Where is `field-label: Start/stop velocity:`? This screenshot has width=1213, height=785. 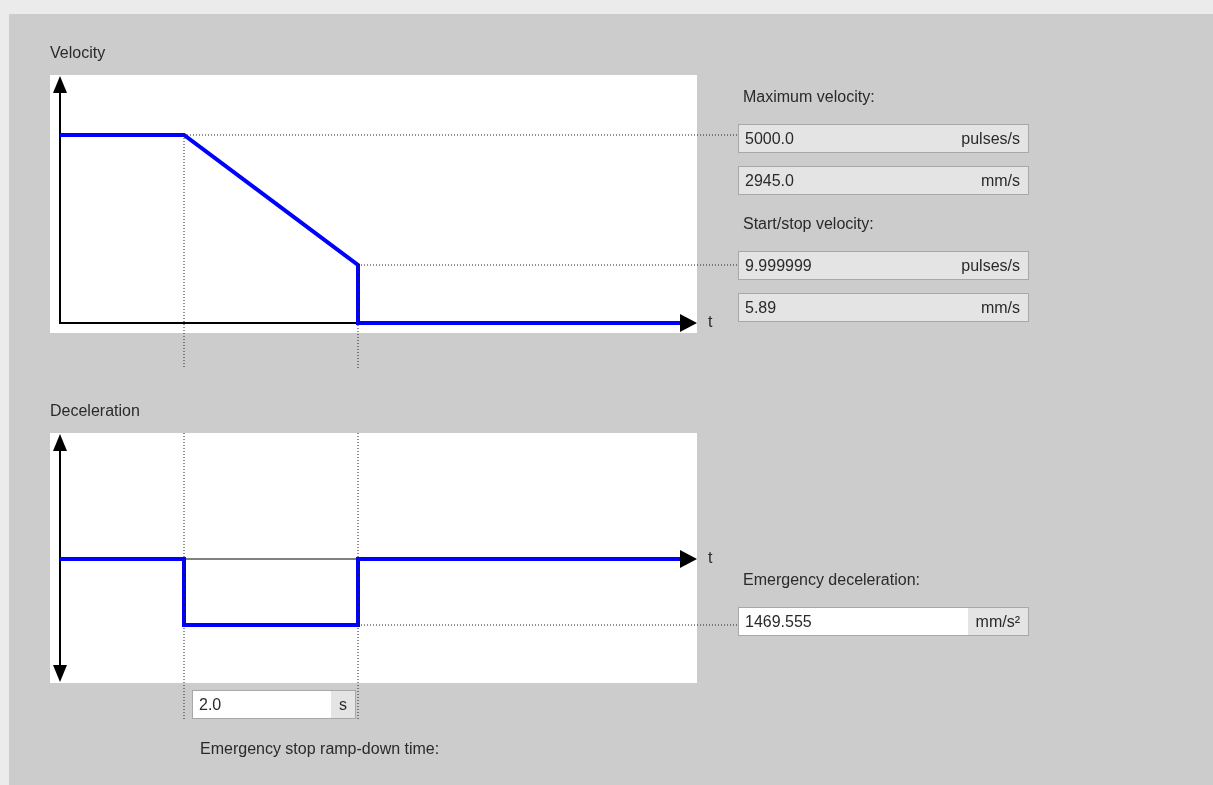 field-label: Start/stop velocity: is located at coordinates (808, 224).